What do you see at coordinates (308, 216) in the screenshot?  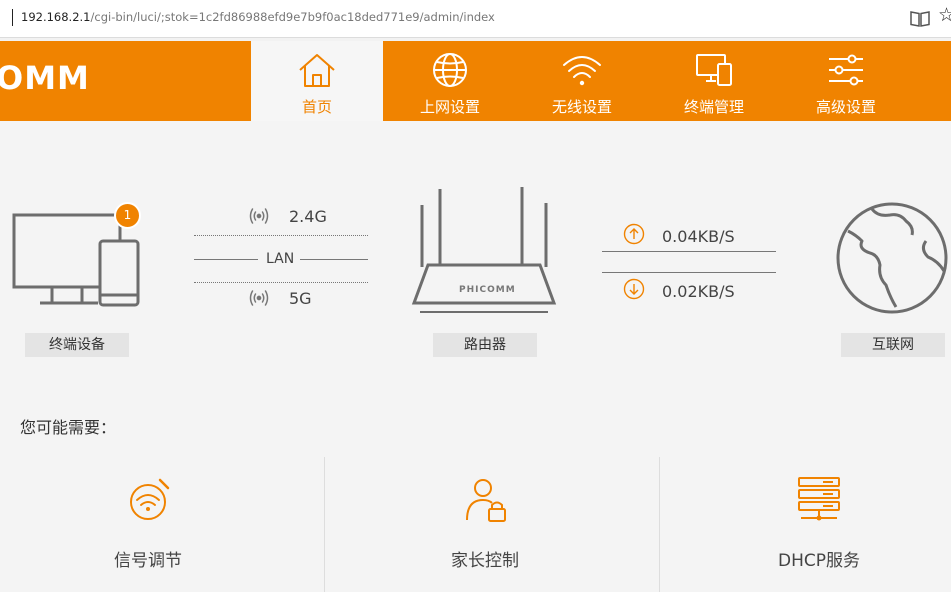 I see `band-24g-label: 2.4G` at bounding box center [308, 216].